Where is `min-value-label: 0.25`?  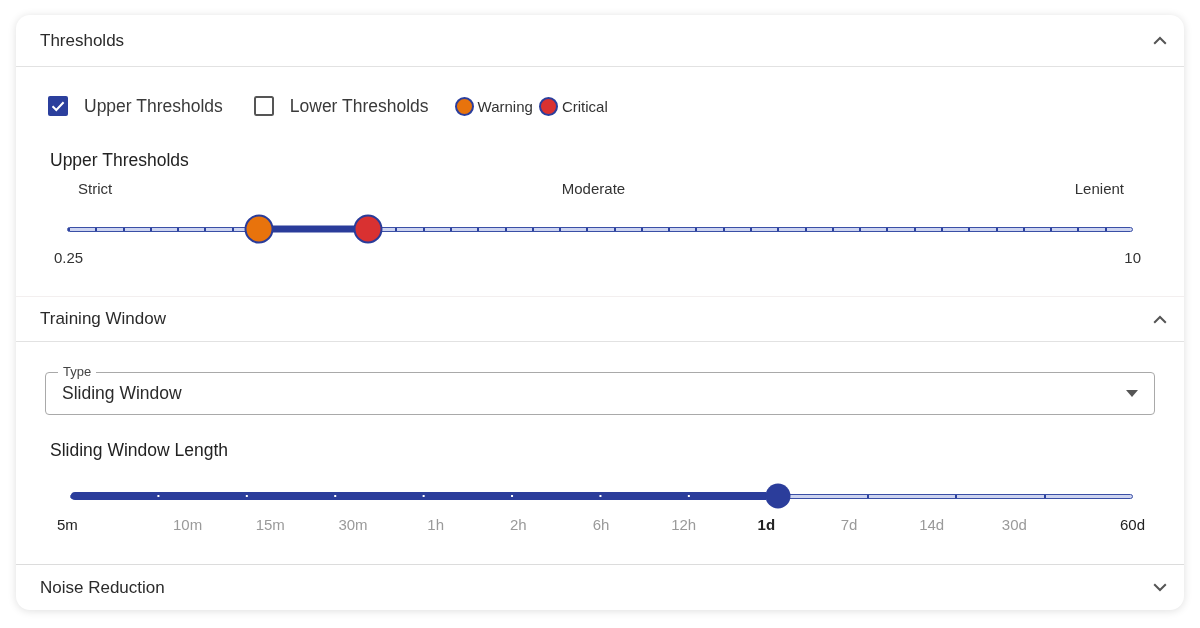
min-value-label: 0.25 is located at coordinates (69, 258).